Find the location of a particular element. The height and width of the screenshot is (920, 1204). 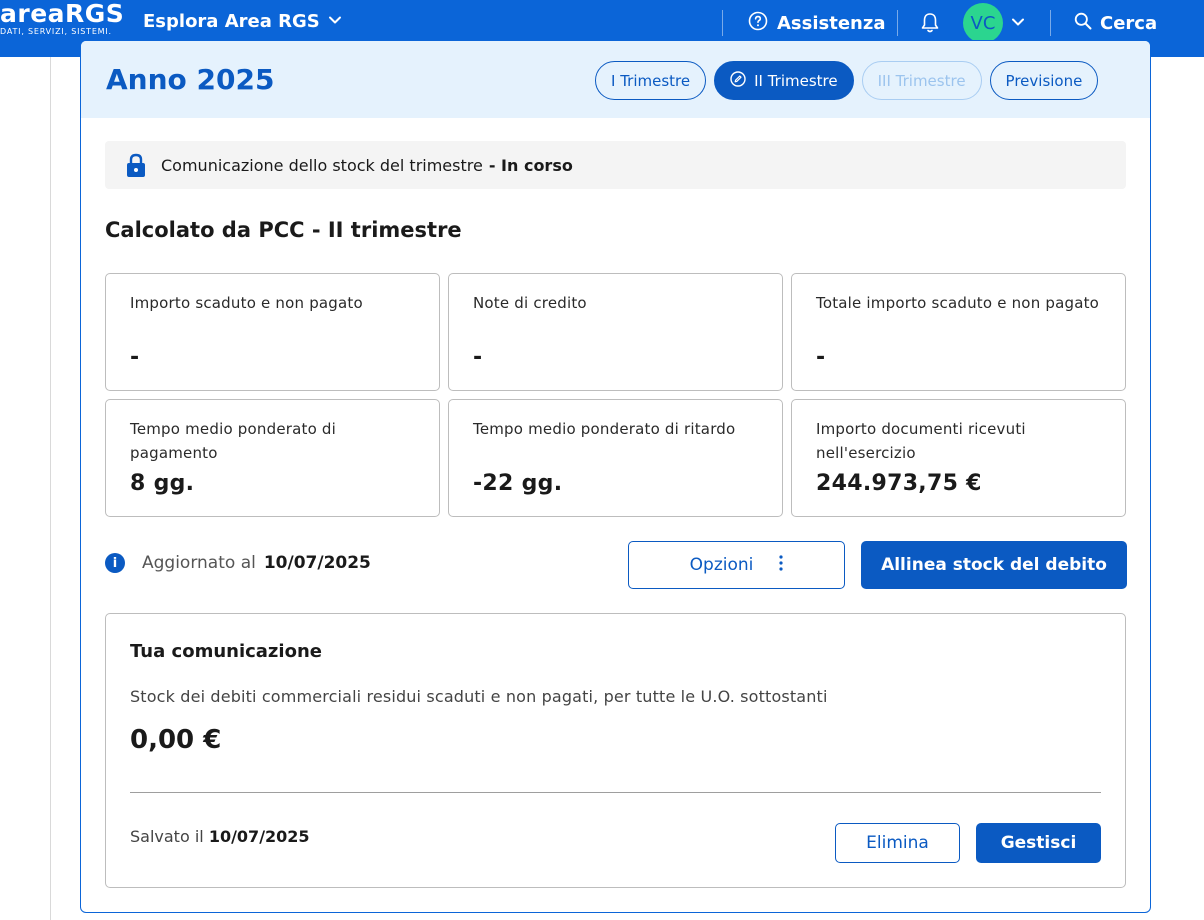

metric-label: Note di credito is located at coordinates (530, 303).